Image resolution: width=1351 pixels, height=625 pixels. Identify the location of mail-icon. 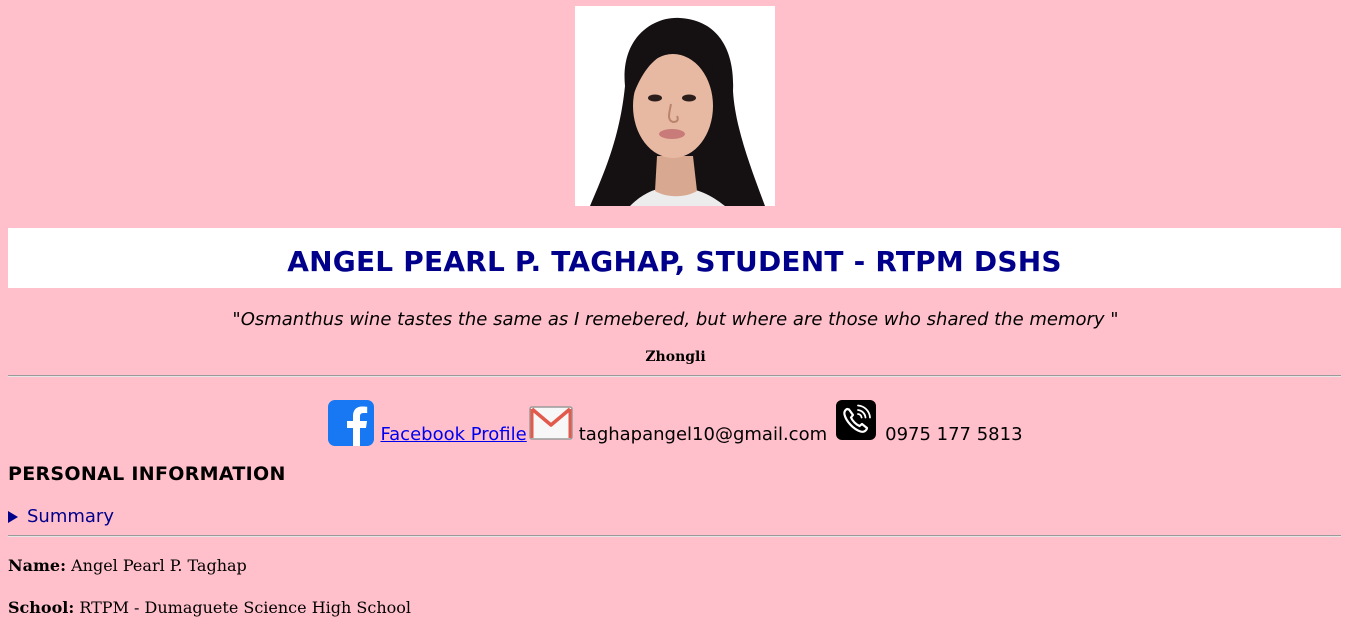
(550, 423).